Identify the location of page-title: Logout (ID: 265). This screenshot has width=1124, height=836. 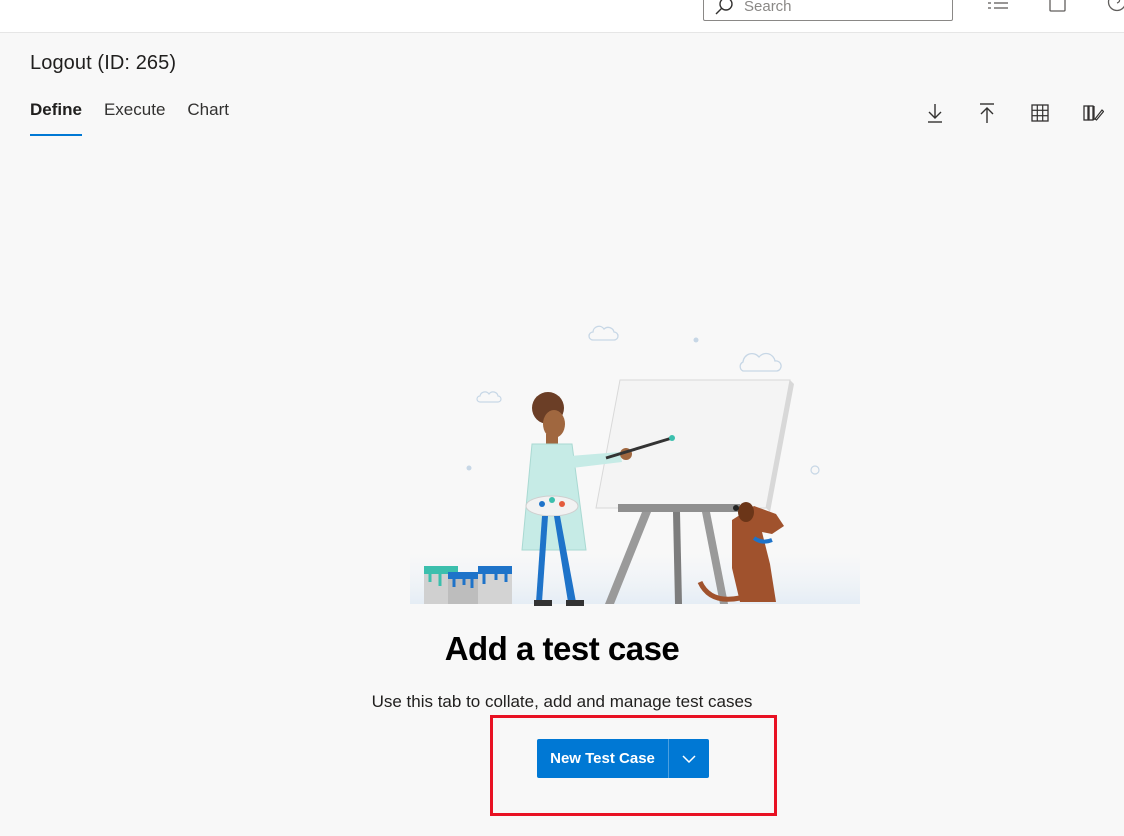
(103, 63).